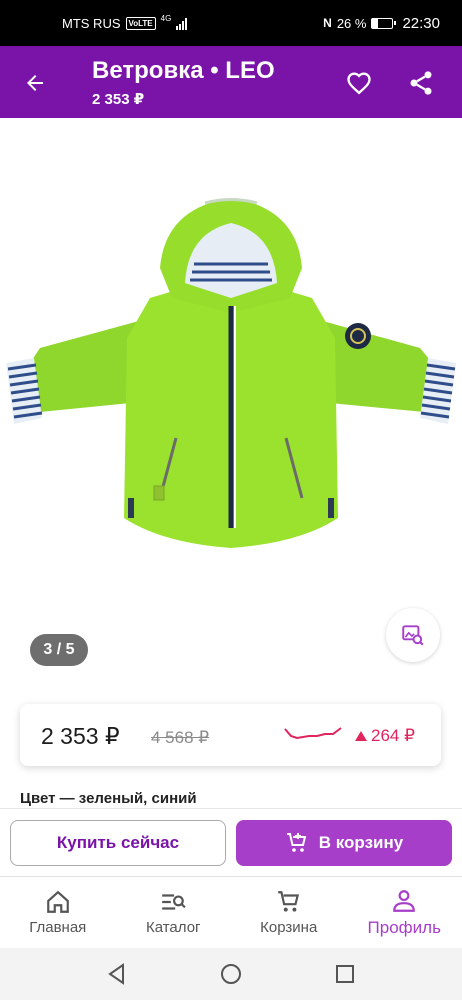  I want to click on add-to-cart-button: В корзину, so click(344, 843).